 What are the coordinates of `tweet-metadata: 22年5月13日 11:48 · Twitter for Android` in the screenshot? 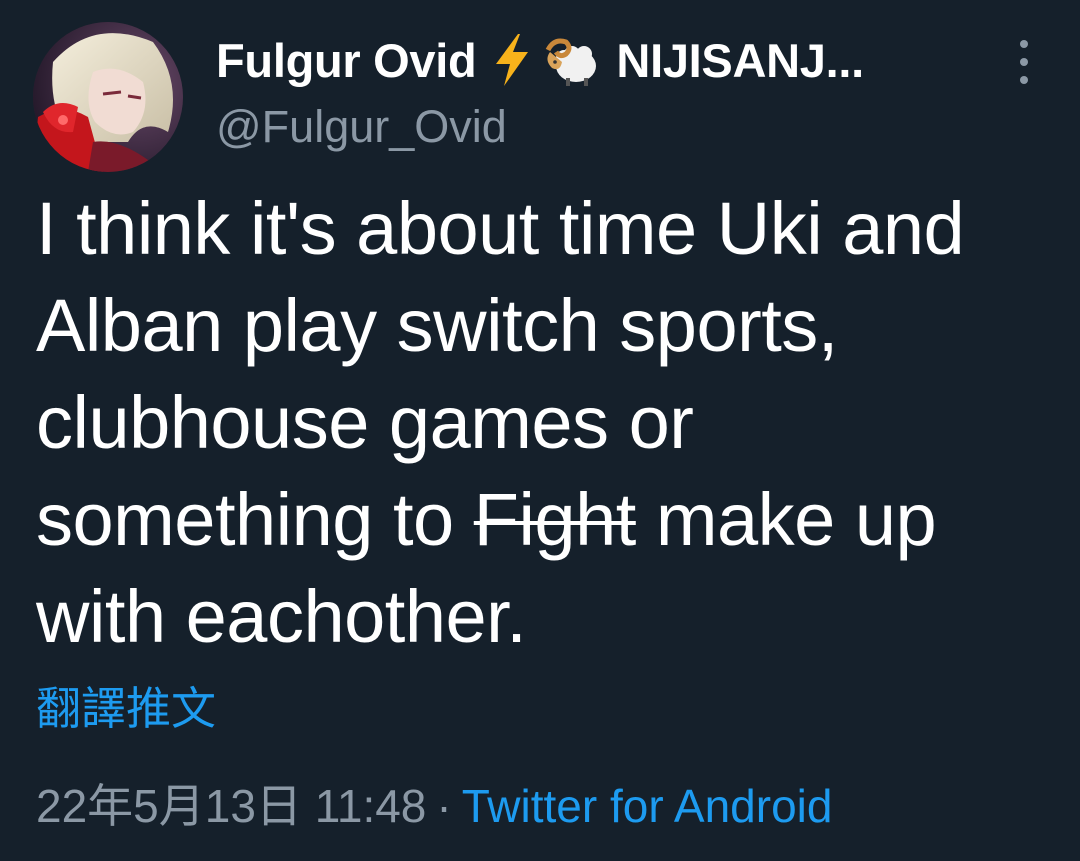 It's located at (434, 803).